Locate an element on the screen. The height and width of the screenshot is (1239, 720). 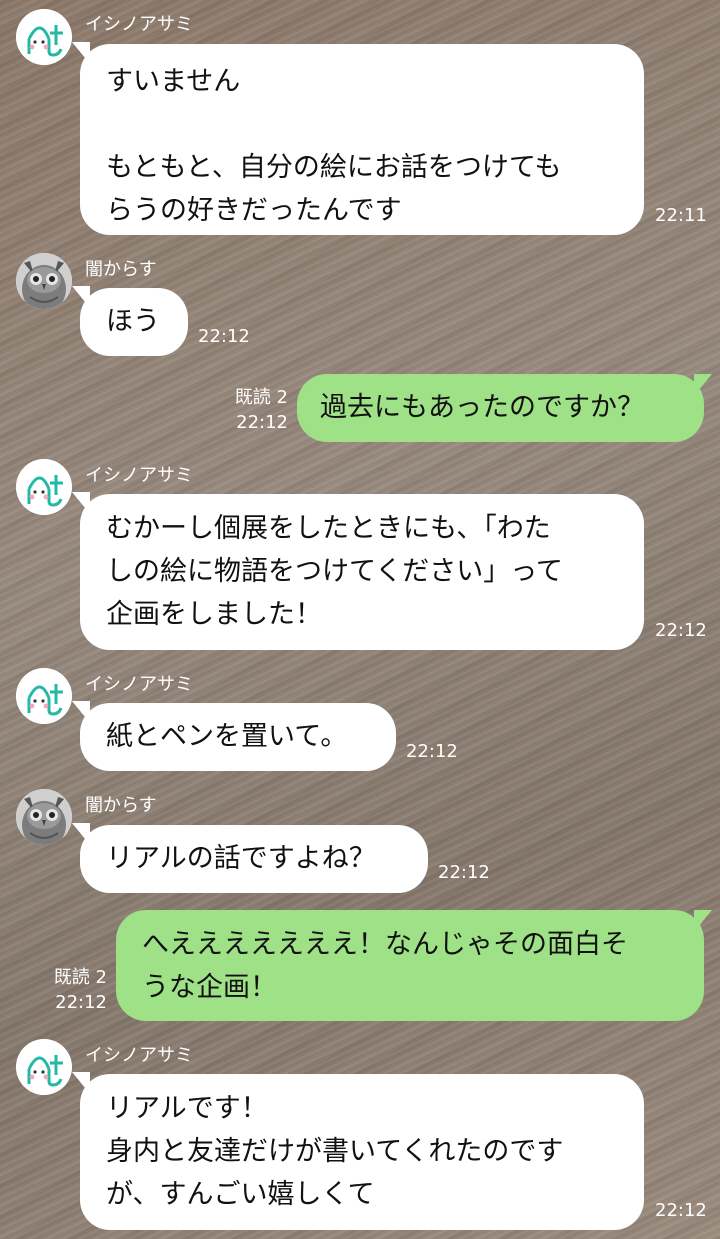
message-bubble-outgoing: へえええええええ！なんじゃその面白そ うな企画！ is located at coordinates (414, 965).